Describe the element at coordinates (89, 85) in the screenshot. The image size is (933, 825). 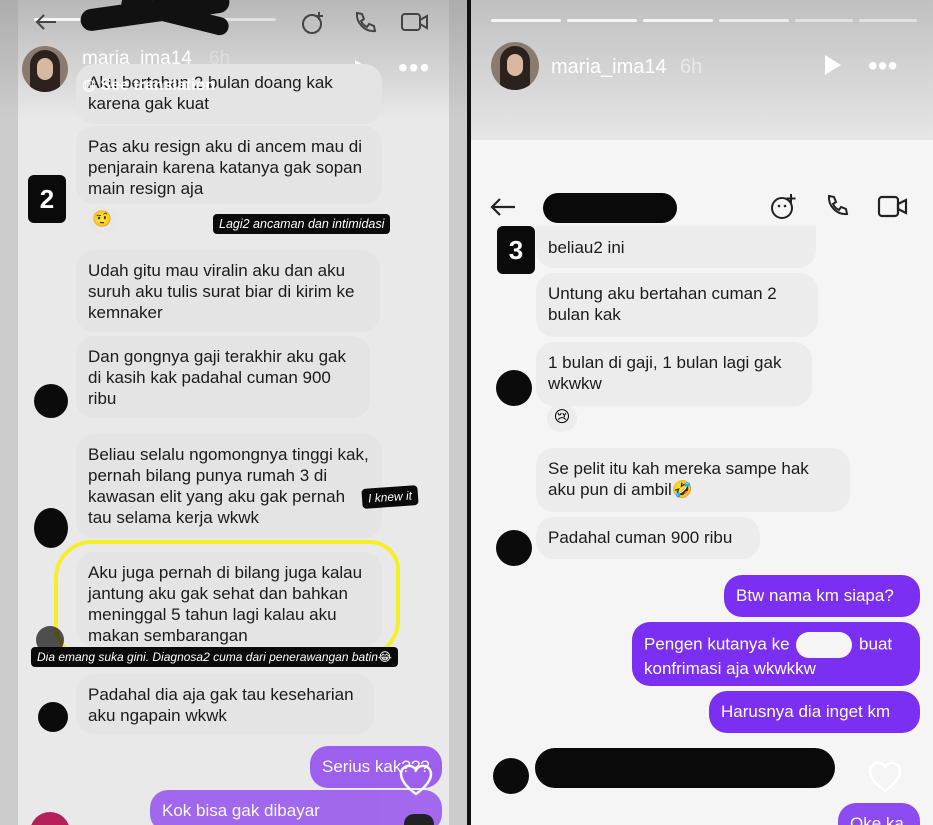
I see `translate-icon: ◍` at that location.